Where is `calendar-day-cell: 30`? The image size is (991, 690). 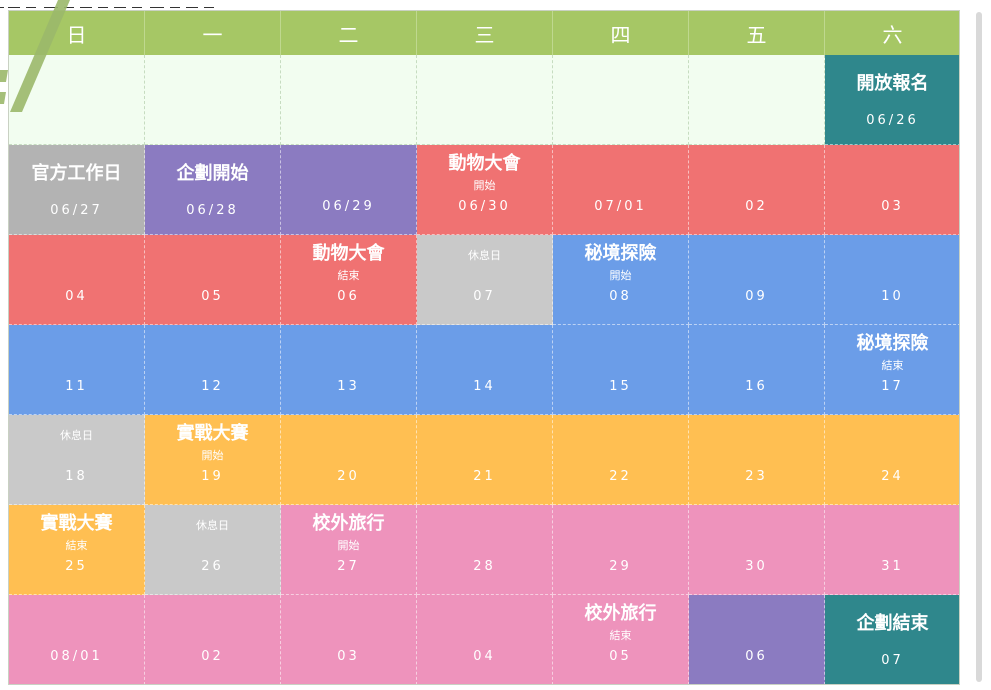
calendar-day-cell: 30 is located at coordinates (757, 550).